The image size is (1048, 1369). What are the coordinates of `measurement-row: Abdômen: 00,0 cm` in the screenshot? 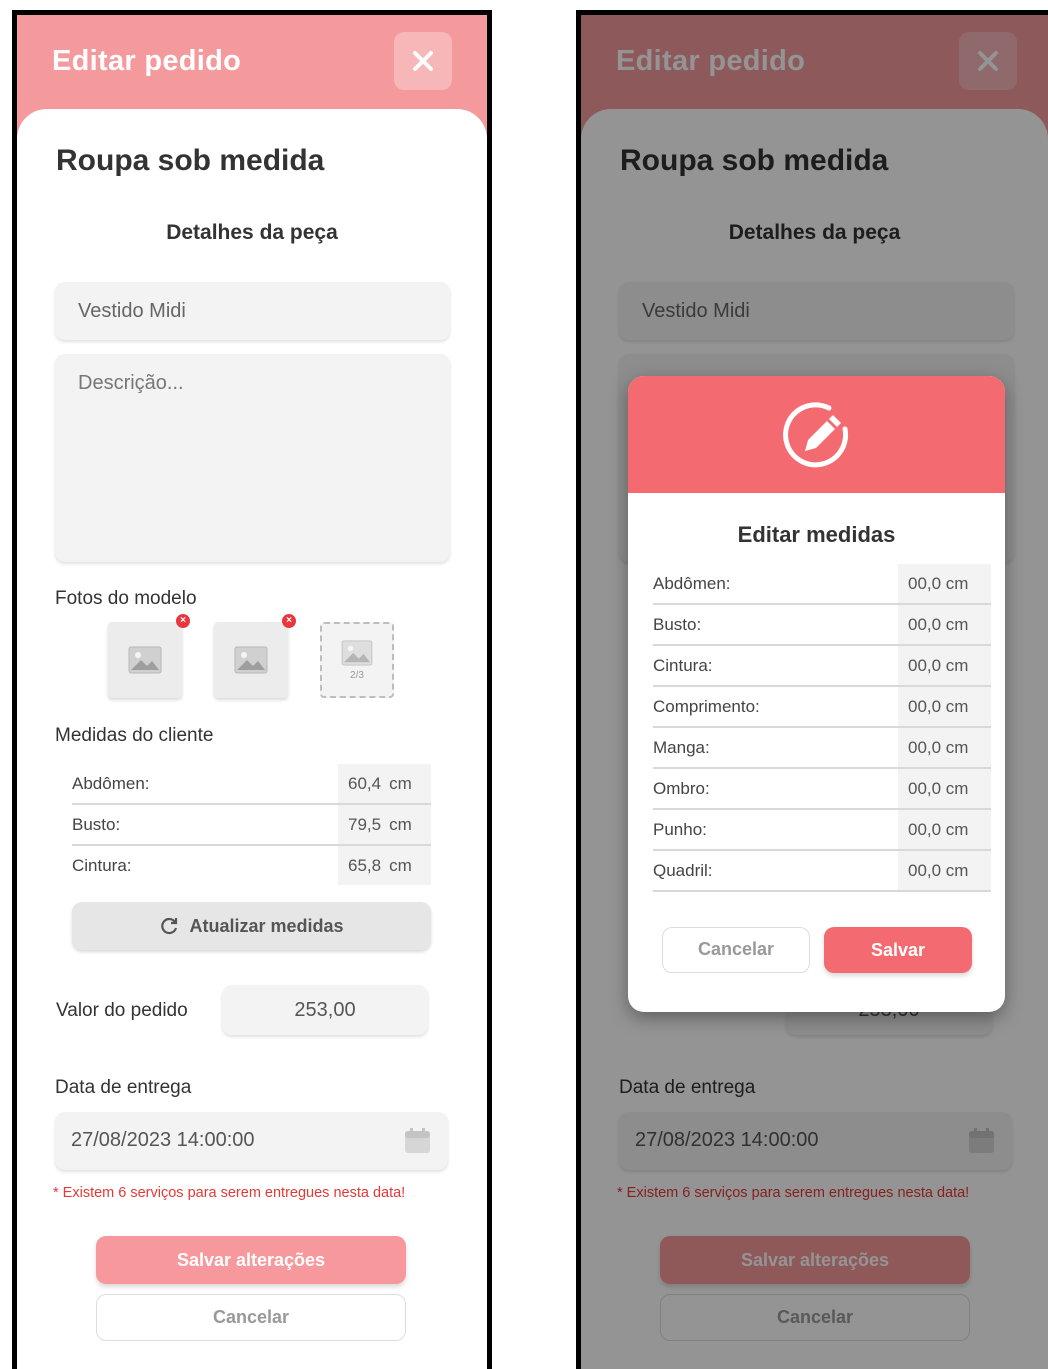 It's located at (822, 584).